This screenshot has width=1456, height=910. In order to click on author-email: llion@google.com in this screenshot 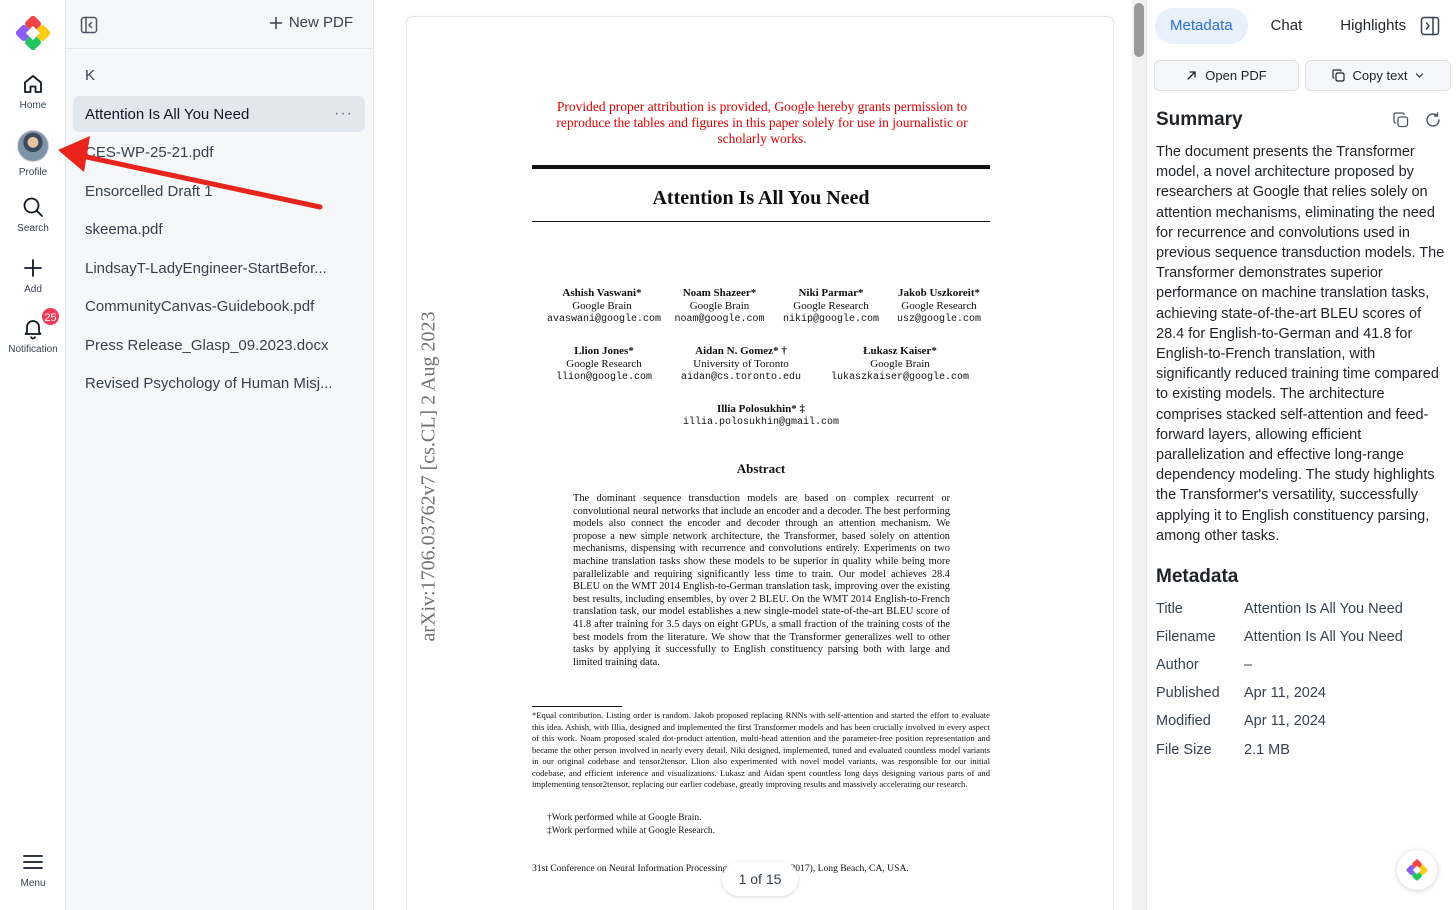, I will do `click(603, 377)`.